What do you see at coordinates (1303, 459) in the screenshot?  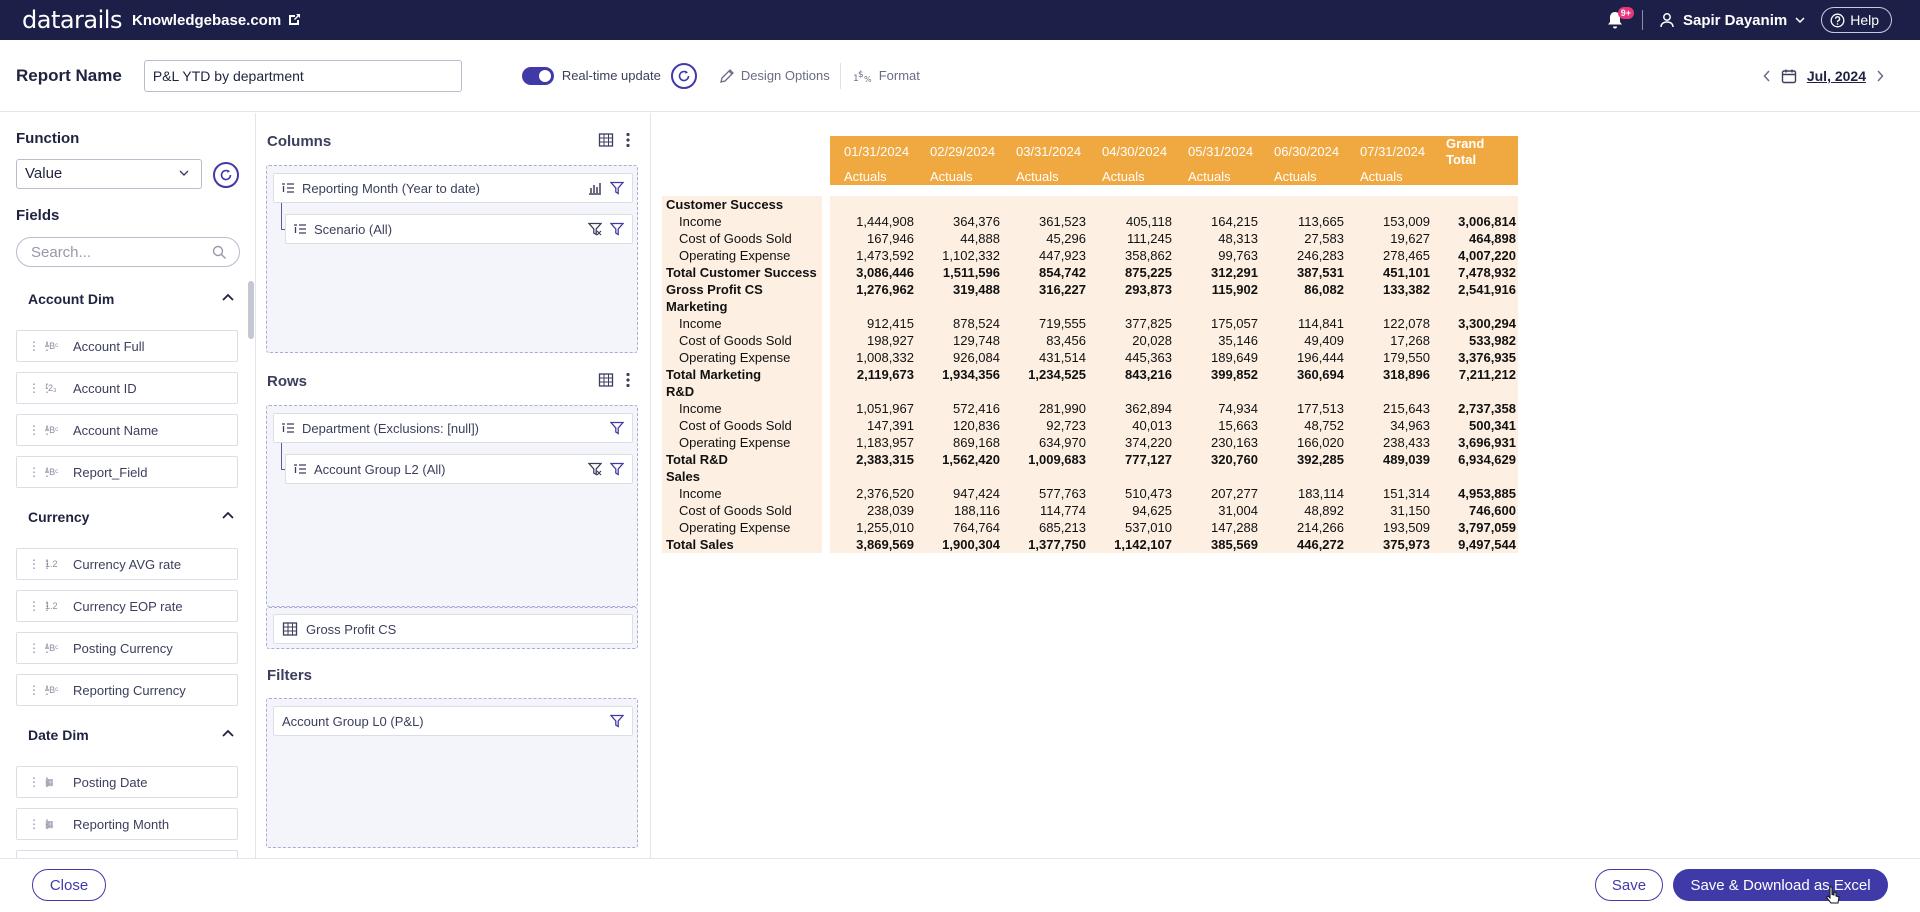 I see `value-cell: 392,285` at bounding box center [1303, 459].